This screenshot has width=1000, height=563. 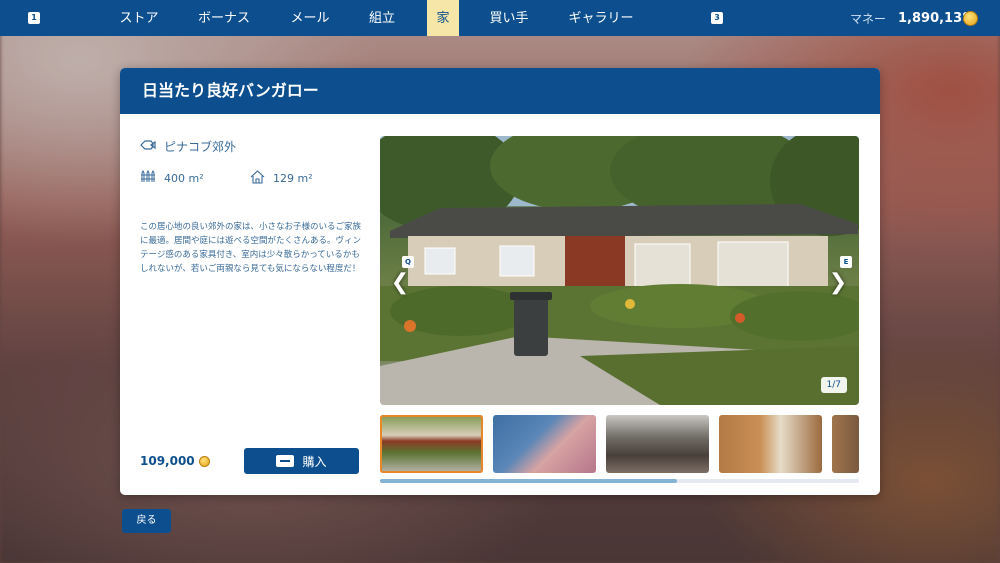 I want to click on thumbnail-kids-room, so click(x=544, y=444).